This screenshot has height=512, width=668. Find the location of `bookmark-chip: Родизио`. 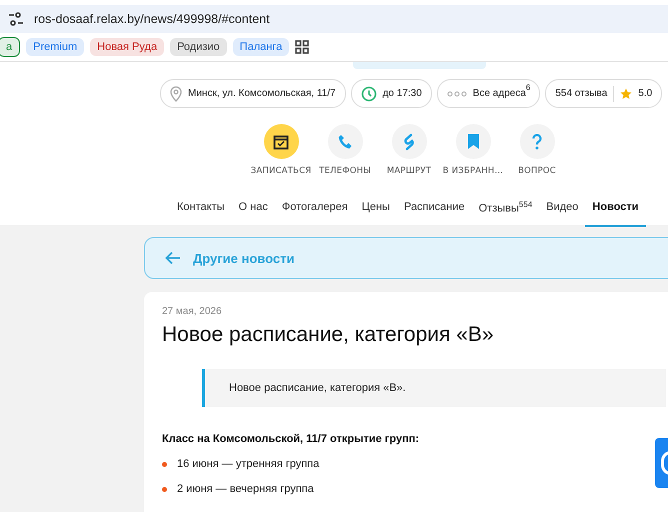

bookmark-chip: Родизио is located at coordinates (198, 47).